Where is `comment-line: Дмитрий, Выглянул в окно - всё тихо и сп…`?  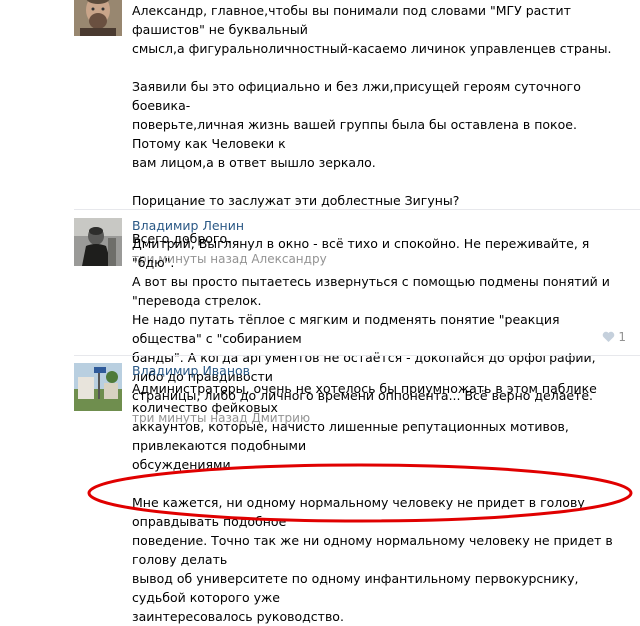 comment-line: Дмитрий, Выглянул в окно - всё тихо и сп… is located at coordinates (361, 253).